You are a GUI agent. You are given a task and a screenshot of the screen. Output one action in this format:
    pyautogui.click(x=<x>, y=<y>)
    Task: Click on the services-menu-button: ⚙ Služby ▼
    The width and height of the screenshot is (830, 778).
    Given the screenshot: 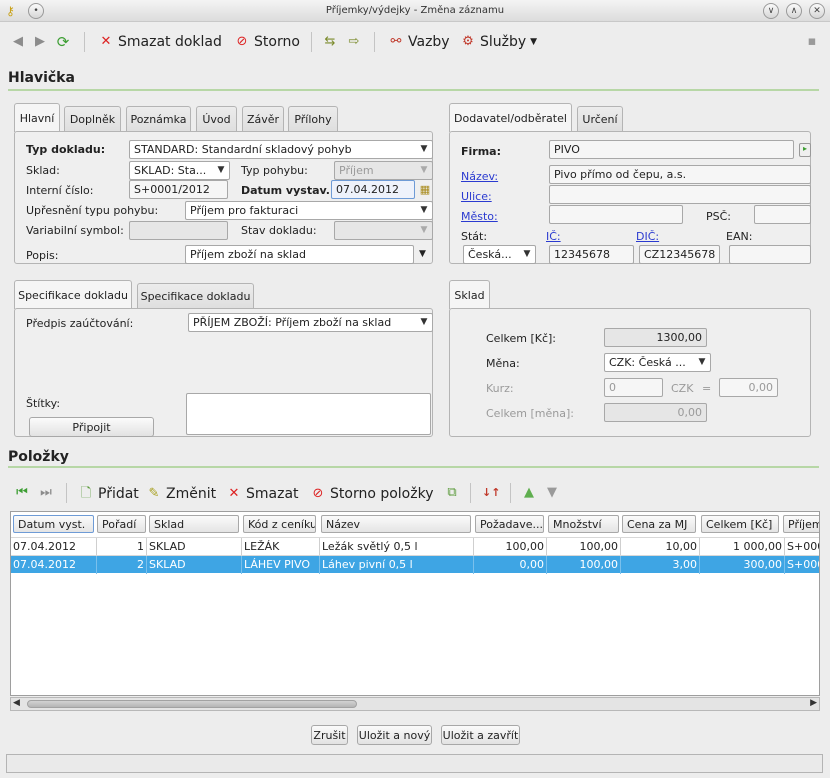 What is the action you would take?
    pyautogui.click(x=498, y=42)
    